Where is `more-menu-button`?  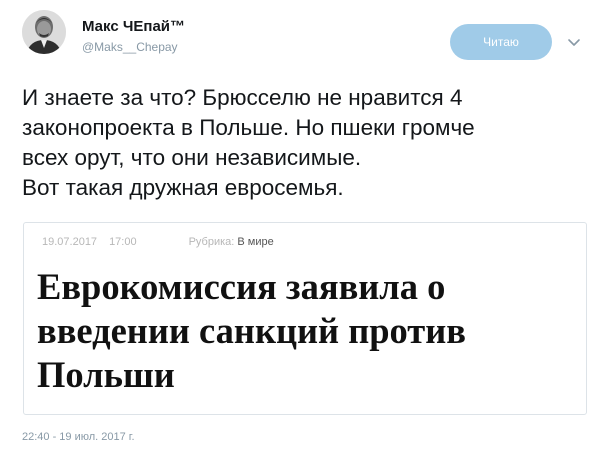
more-menu-button is located at coordinates (574, 42).